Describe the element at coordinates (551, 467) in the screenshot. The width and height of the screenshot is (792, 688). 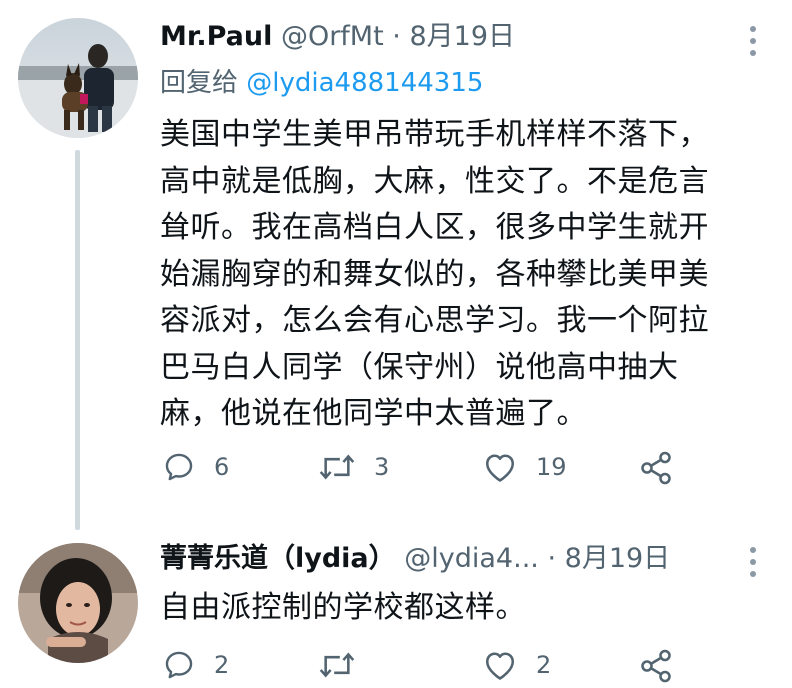
I see `like-count: 19` at that location.